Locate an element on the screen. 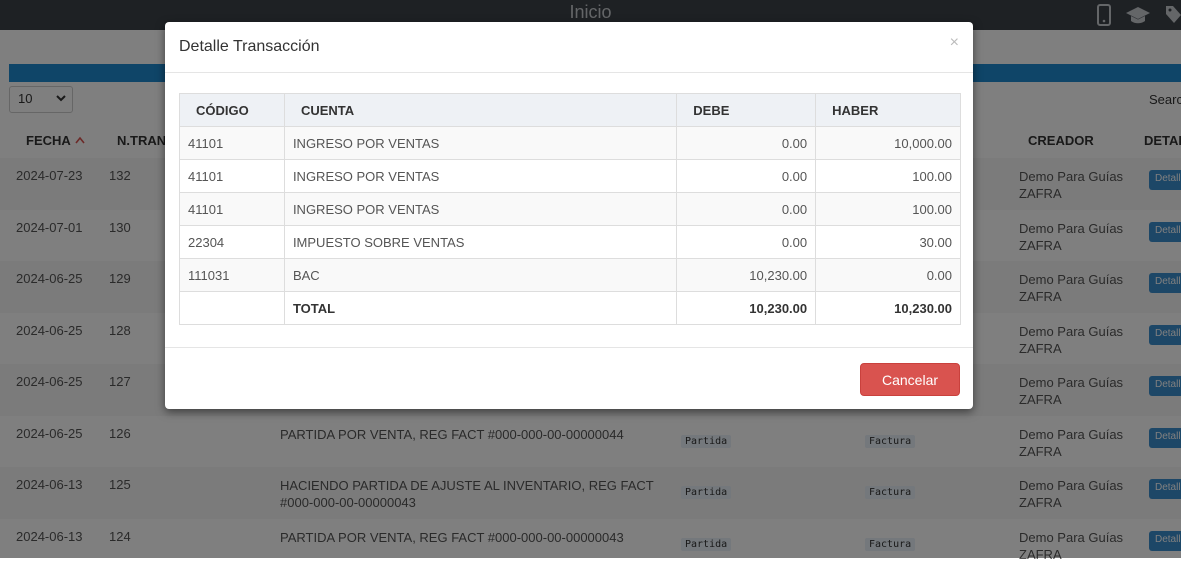 This screenshot has width=1181, height=571. table-row: 22304 IMPUESTO SOBRE VENTAS 0.00 30.00 is located at coordinates (570, 242).